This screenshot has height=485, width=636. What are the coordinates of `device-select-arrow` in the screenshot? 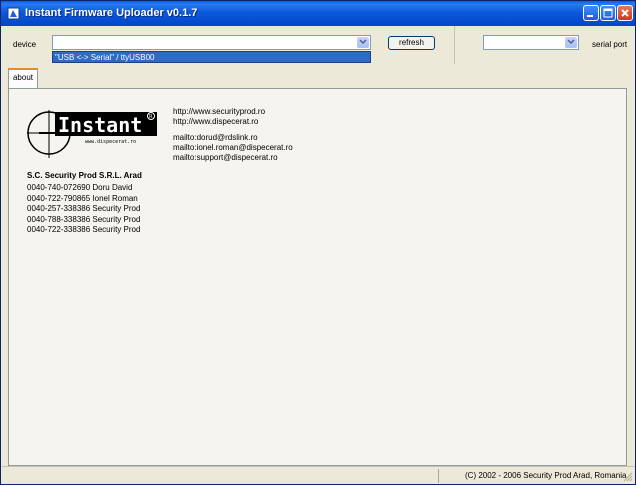 It's located at (363, 42).